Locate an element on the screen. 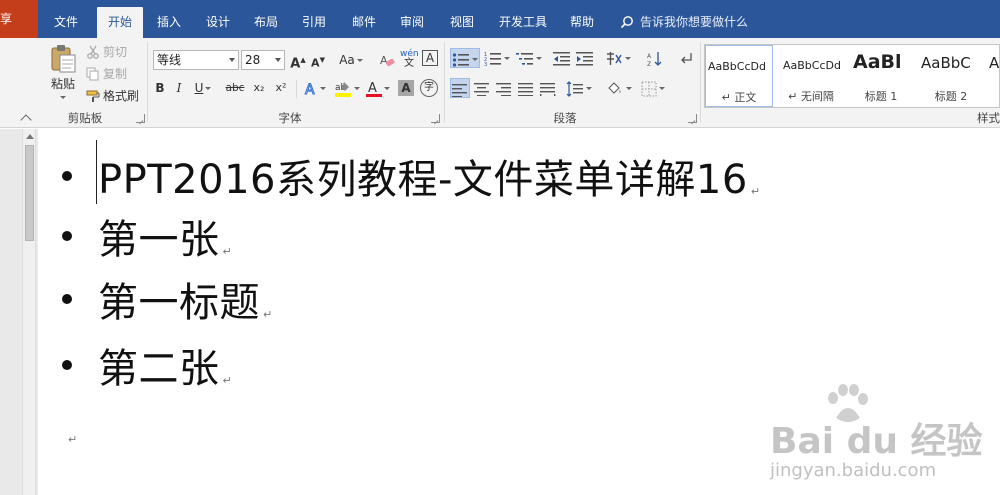  bullets-button is located at coordinates (465, 58).